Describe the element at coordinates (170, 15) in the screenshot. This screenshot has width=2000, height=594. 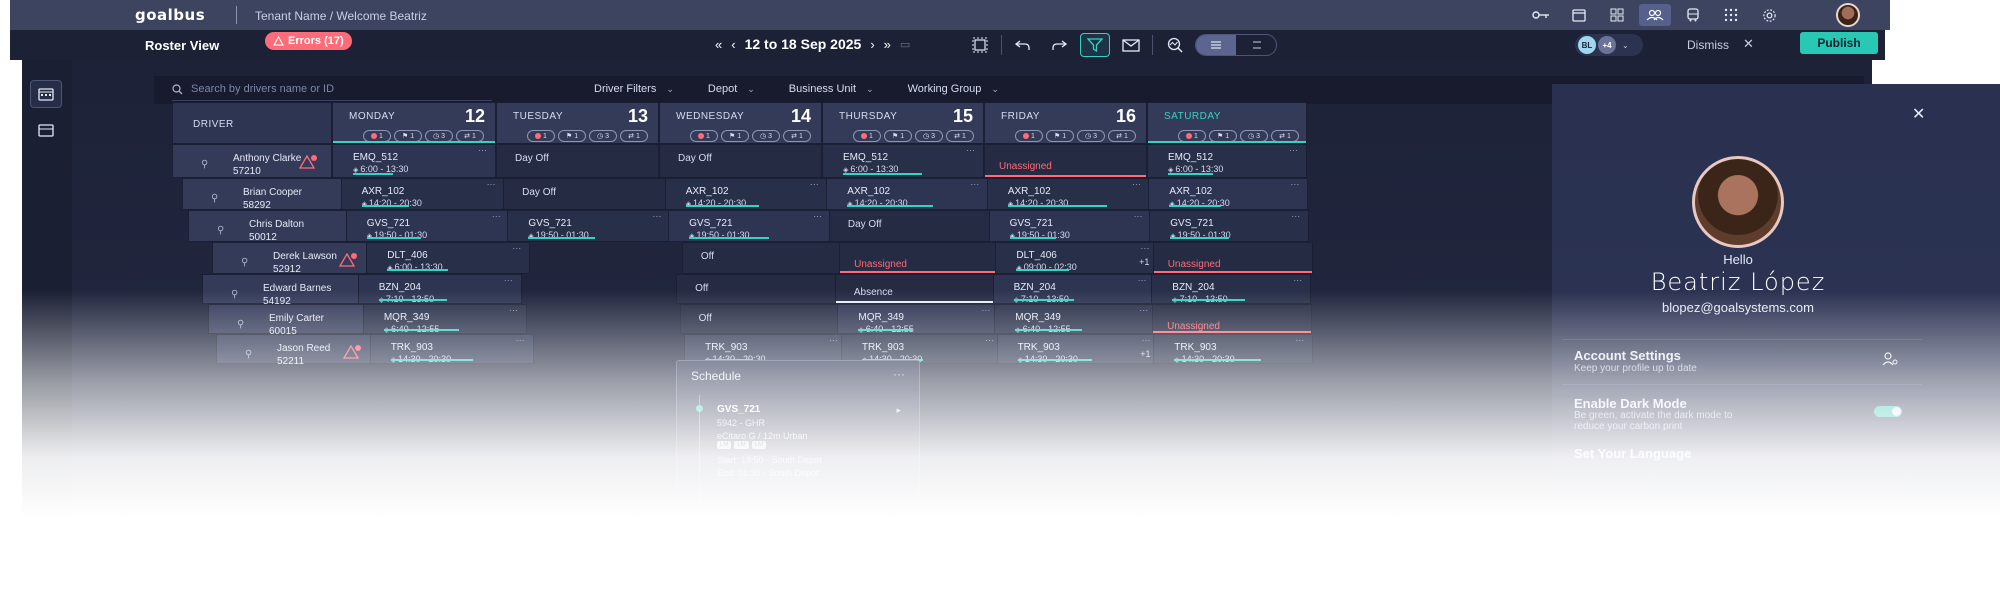
I see `goalbus-logo: goalbus` at that location.